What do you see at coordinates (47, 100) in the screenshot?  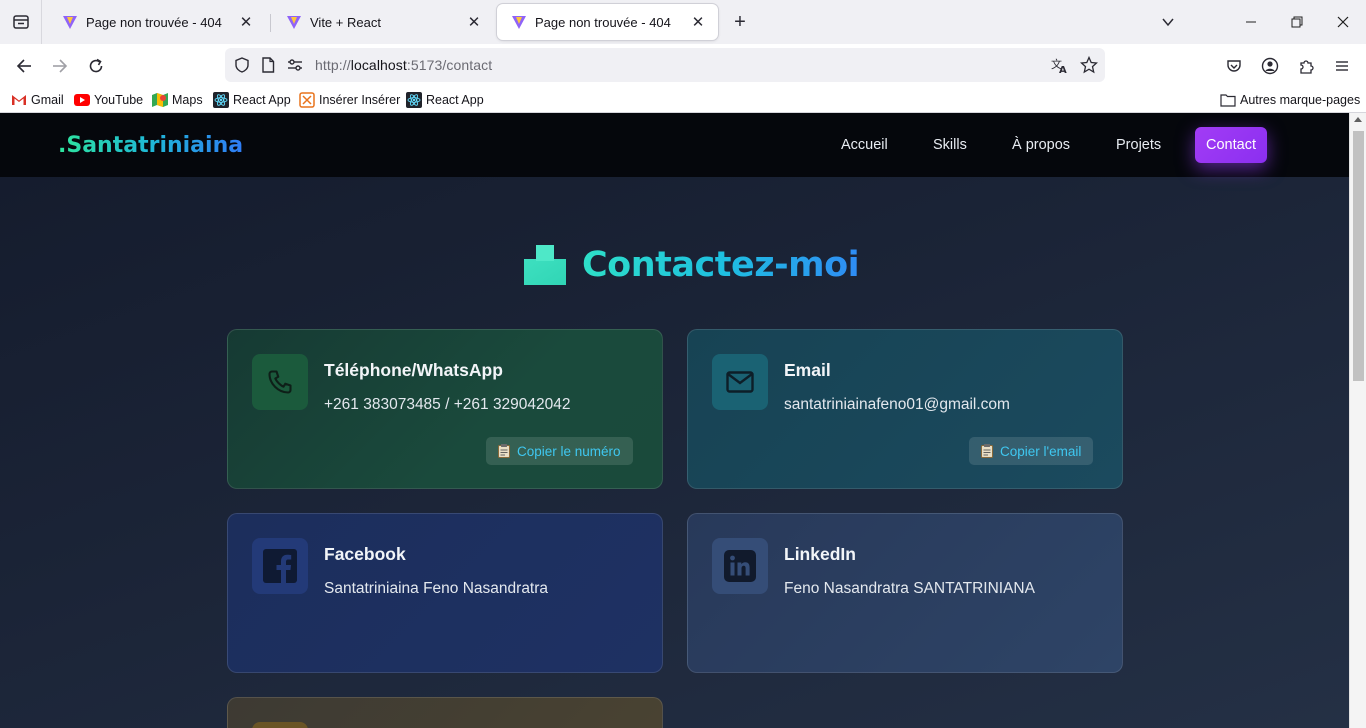 I see `bookmark-label: Gmail` at bounding box center [47, 100].